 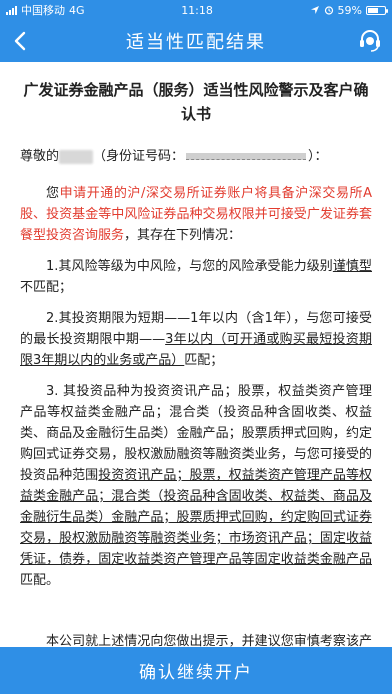 I want to click on status-time: 11:18, so click(x=197, y=10).